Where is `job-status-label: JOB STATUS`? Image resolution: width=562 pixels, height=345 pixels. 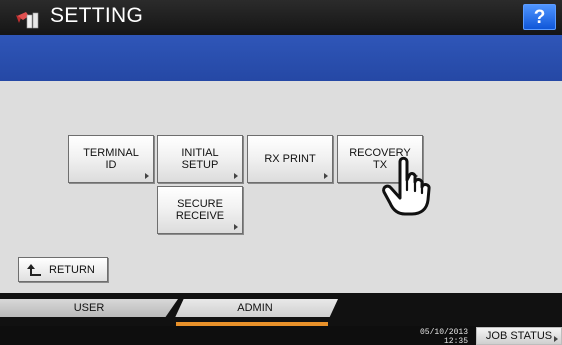
job-status-label: JOB STATUS is located at coordinates (519, 336).